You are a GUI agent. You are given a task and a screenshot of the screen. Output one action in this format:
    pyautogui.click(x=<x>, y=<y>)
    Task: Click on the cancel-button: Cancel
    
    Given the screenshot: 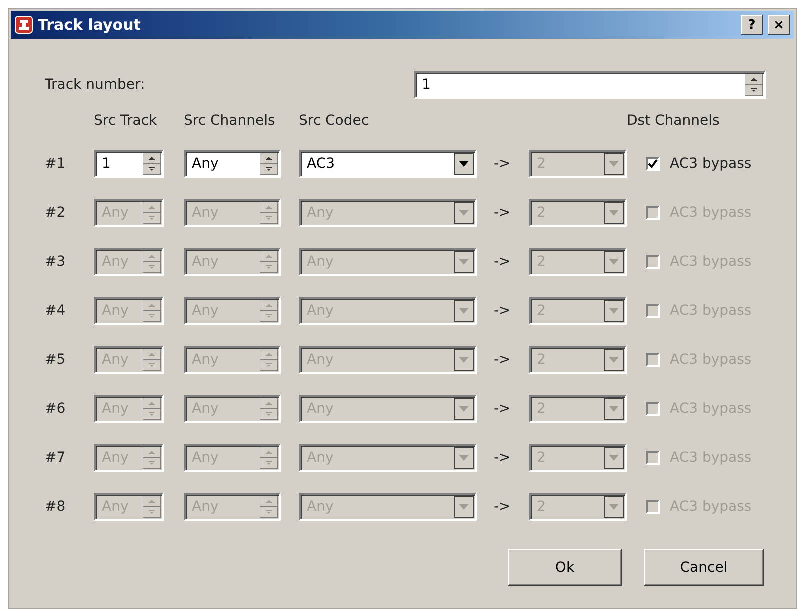 What is the action you would take?
    pyautogui.click(x=704, y=567)
    